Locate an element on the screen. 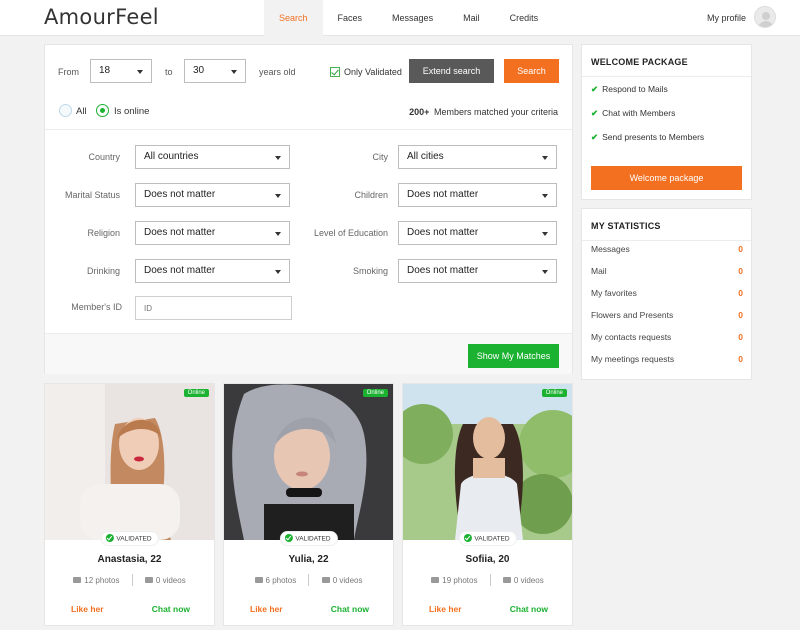 The width and height of the screenshot is (800, 630). children-value: Does not matter is located at coordinates (443, 194).